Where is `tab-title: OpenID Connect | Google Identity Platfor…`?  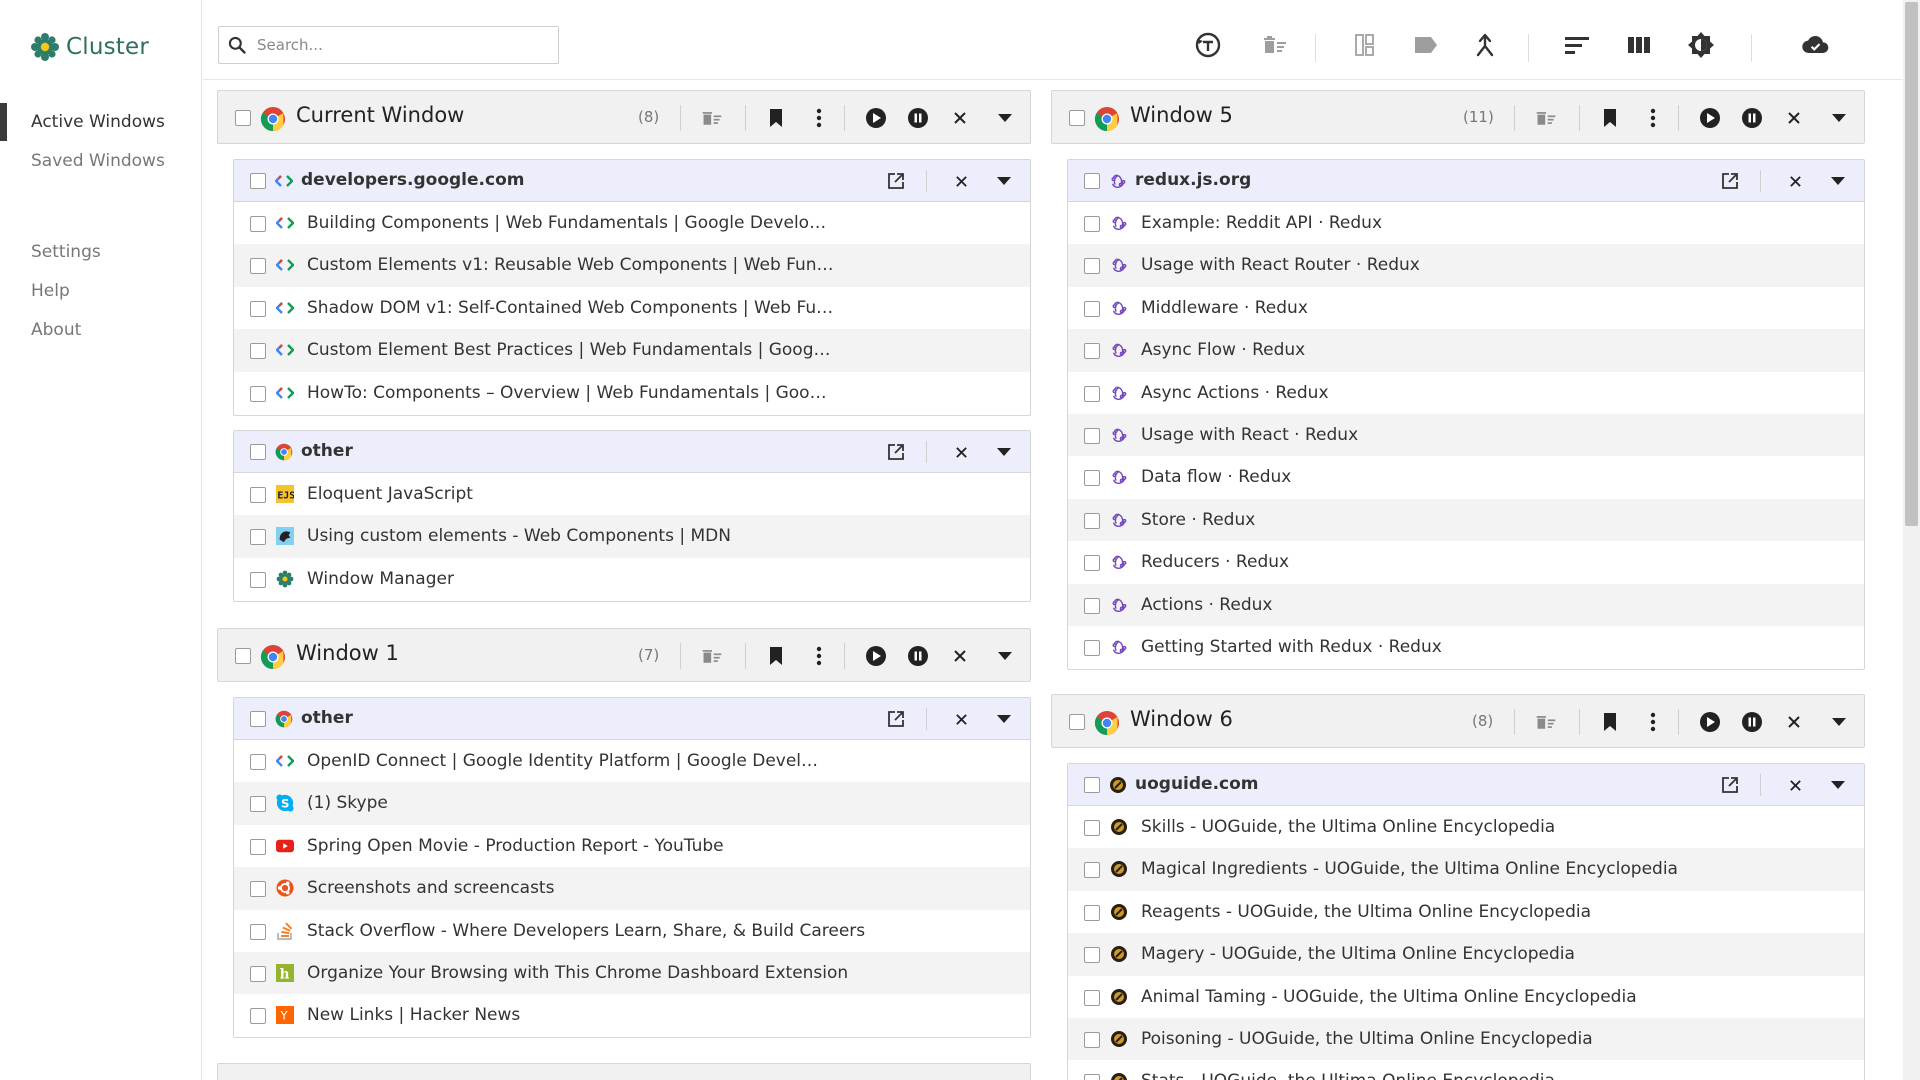 tab-title: OpenID Connect | Google Identity Platfor… is located at coordinates (562, 761).